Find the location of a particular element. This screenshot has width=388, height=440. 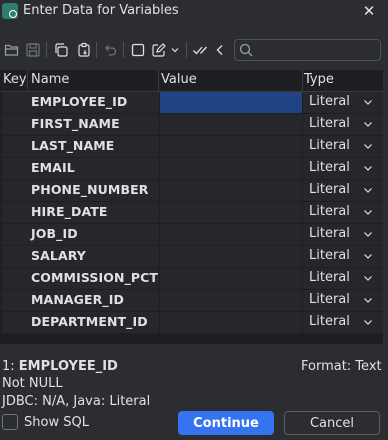

variable-name: SALARY is located at coordinates (58, 255).